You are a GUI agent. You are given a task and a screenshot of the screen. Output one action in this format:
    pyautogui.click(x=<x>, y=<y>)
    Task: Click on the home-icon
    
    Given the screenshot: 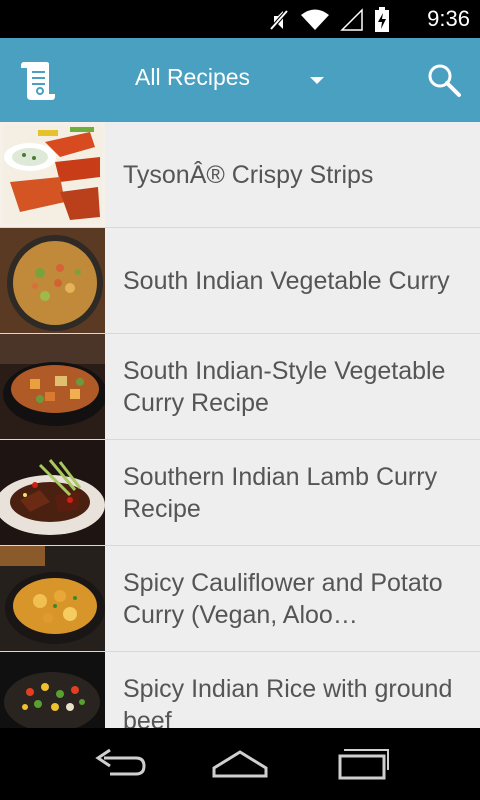 What is the action you would take?
    pyautogui.click(x=240, y=764)
    